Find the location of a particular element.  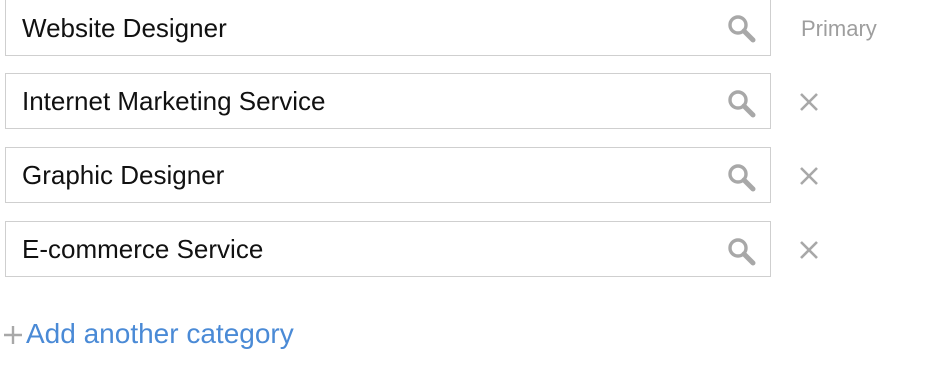

plus-icon is located at coordinates (13, 334).